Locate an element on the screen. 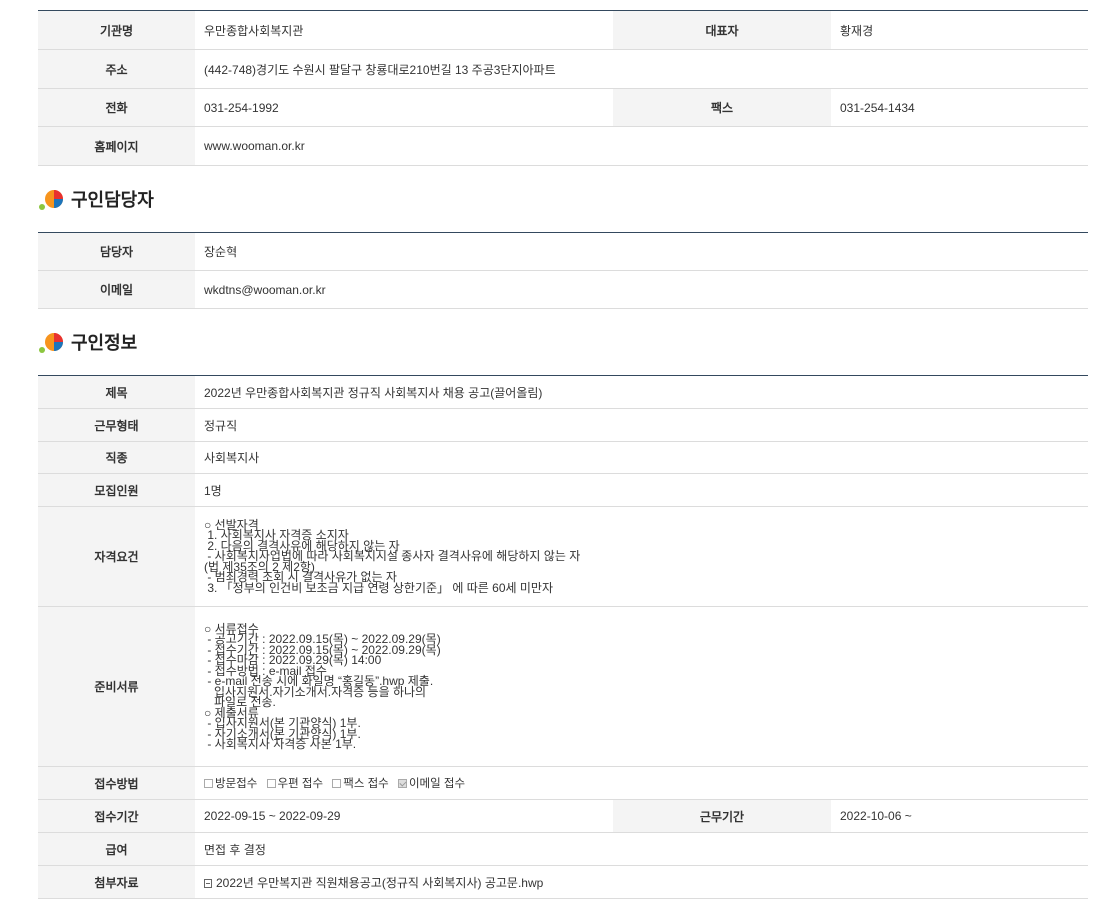  org-homepage-link: www.wooman.or.kr is located at coordinates (641, 146).